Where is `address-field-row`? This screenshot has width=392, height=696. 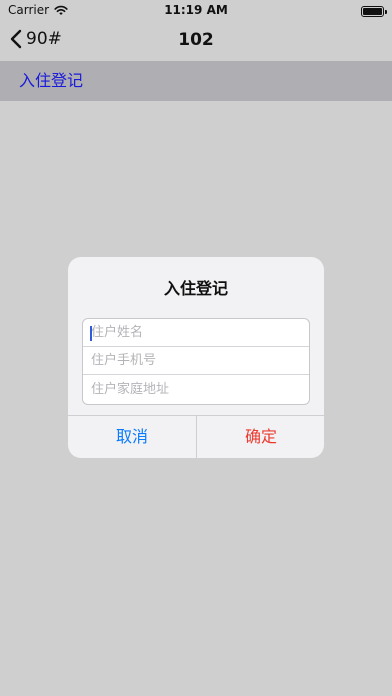 address-field-row is located at coordinates (196, 389).